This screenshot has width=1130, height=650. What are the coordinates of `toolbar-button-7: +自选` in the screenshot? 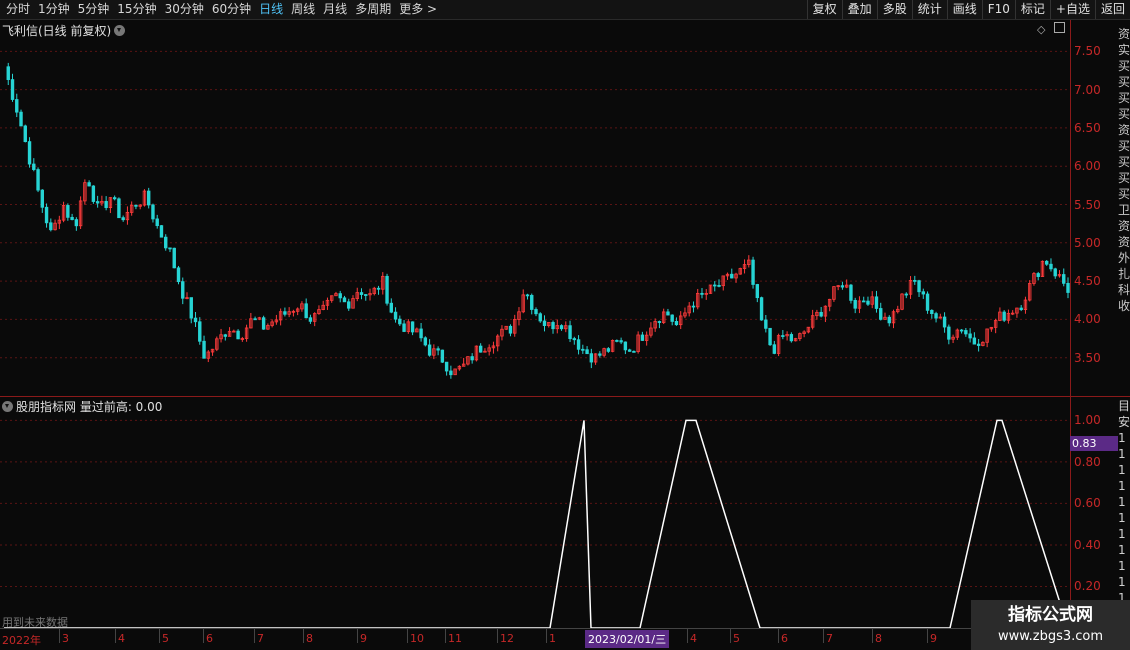 It's located at (1072, 9).